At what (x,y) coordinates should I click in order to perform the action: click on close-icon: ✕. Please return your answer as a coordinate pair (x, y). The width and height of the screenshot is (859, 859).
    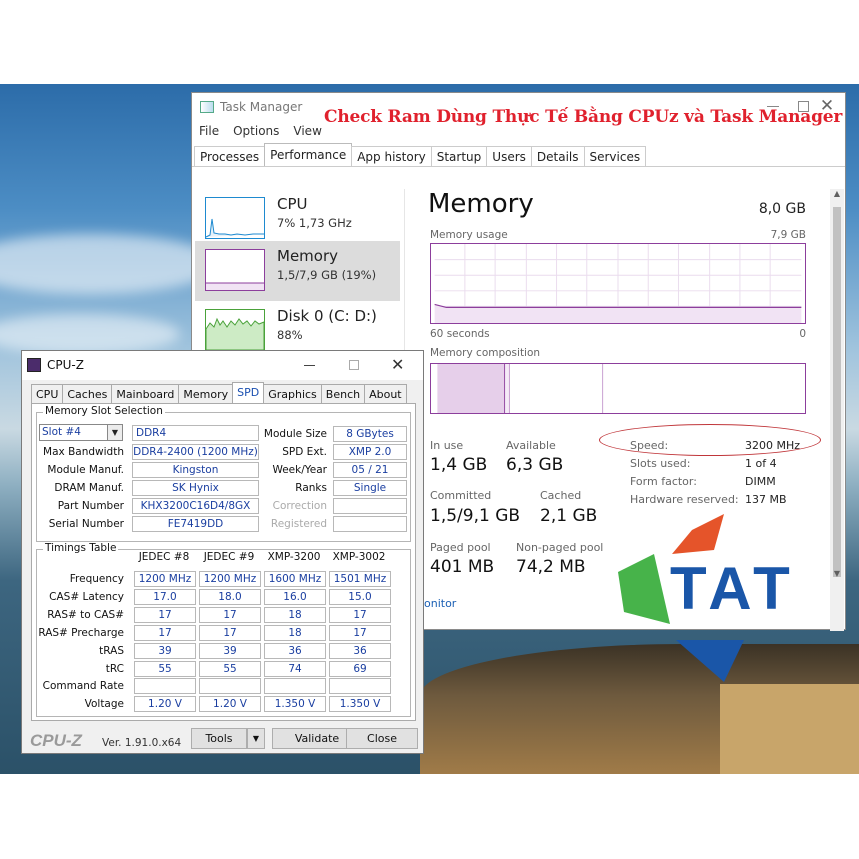
    Looking at the image, I should click on (397, 364).